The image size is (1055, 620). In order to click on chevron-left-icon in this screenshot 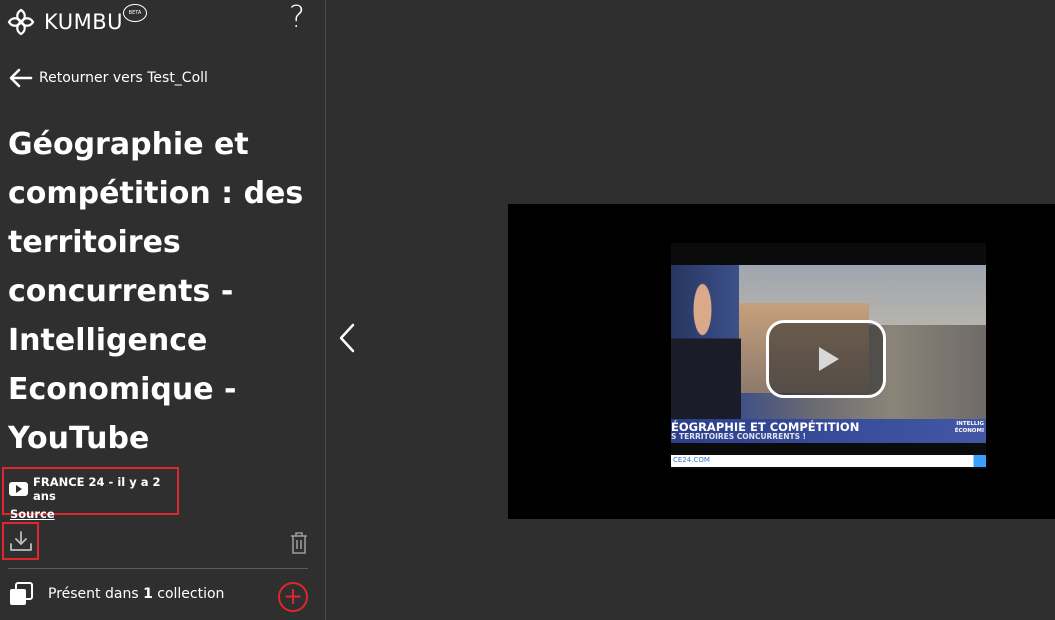, I will do `click(347, 338)`.